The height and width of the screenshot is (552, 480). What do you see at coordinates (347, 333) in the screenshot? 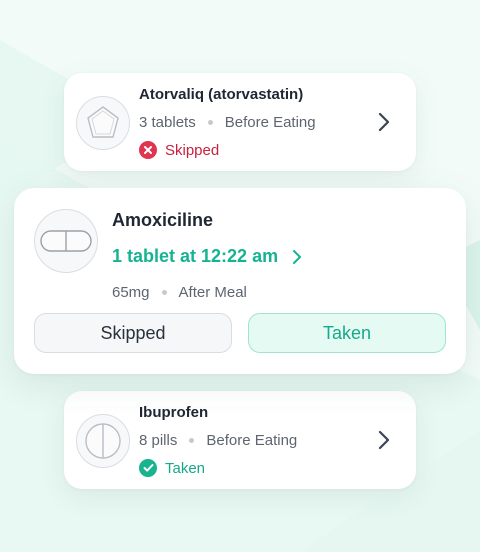
I see `taken-button: Taken` at bounding box center [347, 333].